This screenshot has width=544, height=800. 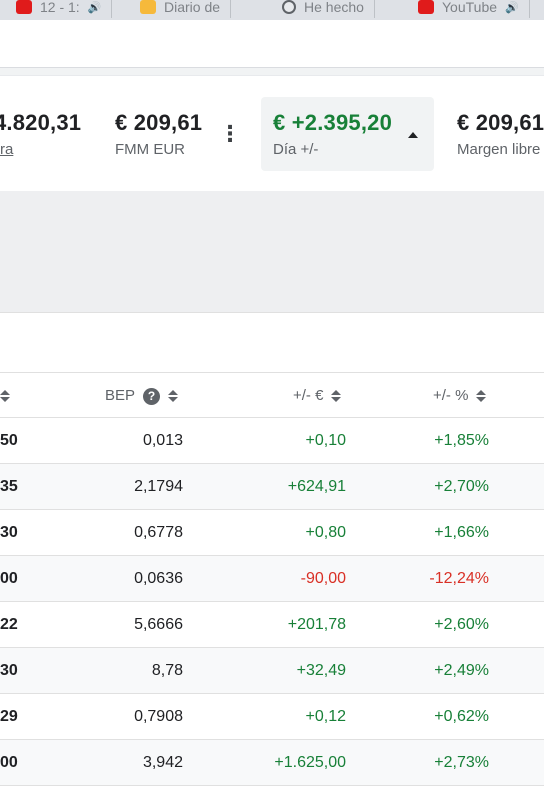 I want to click on table-row: 00 0,0636 -90,00 -12,24%, so click(x=272, y=579).